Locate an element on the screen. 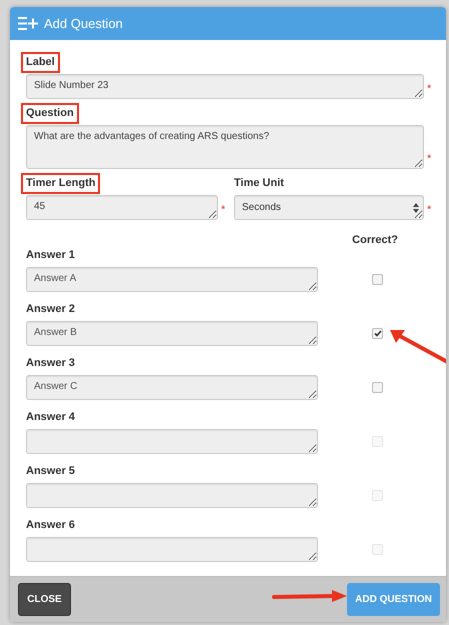 This screenshot has width=449, height=625. input-field: 45 is located at coordinates (122, 207).